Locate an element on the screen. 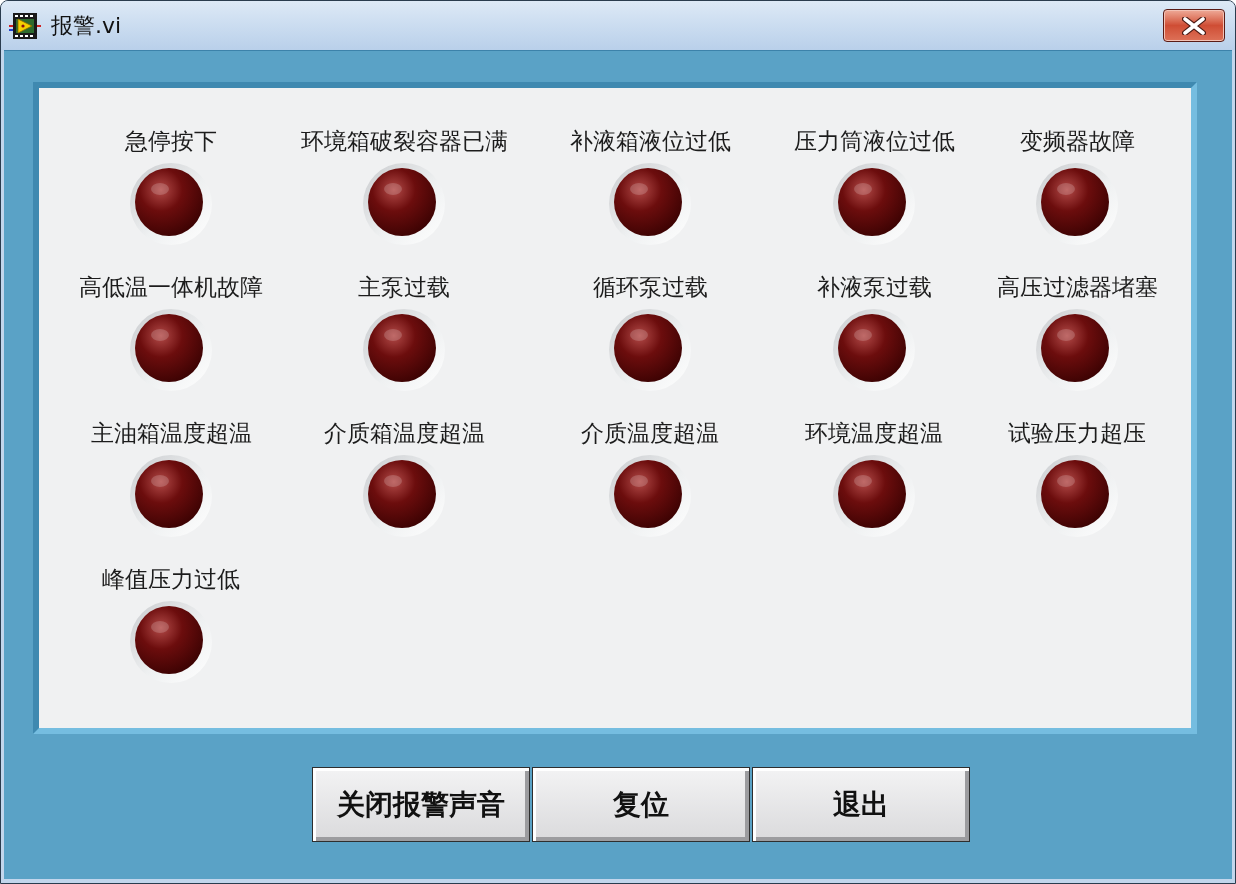  indicator-label: 压力筒液位过低 is located at coordinates (874, 141).